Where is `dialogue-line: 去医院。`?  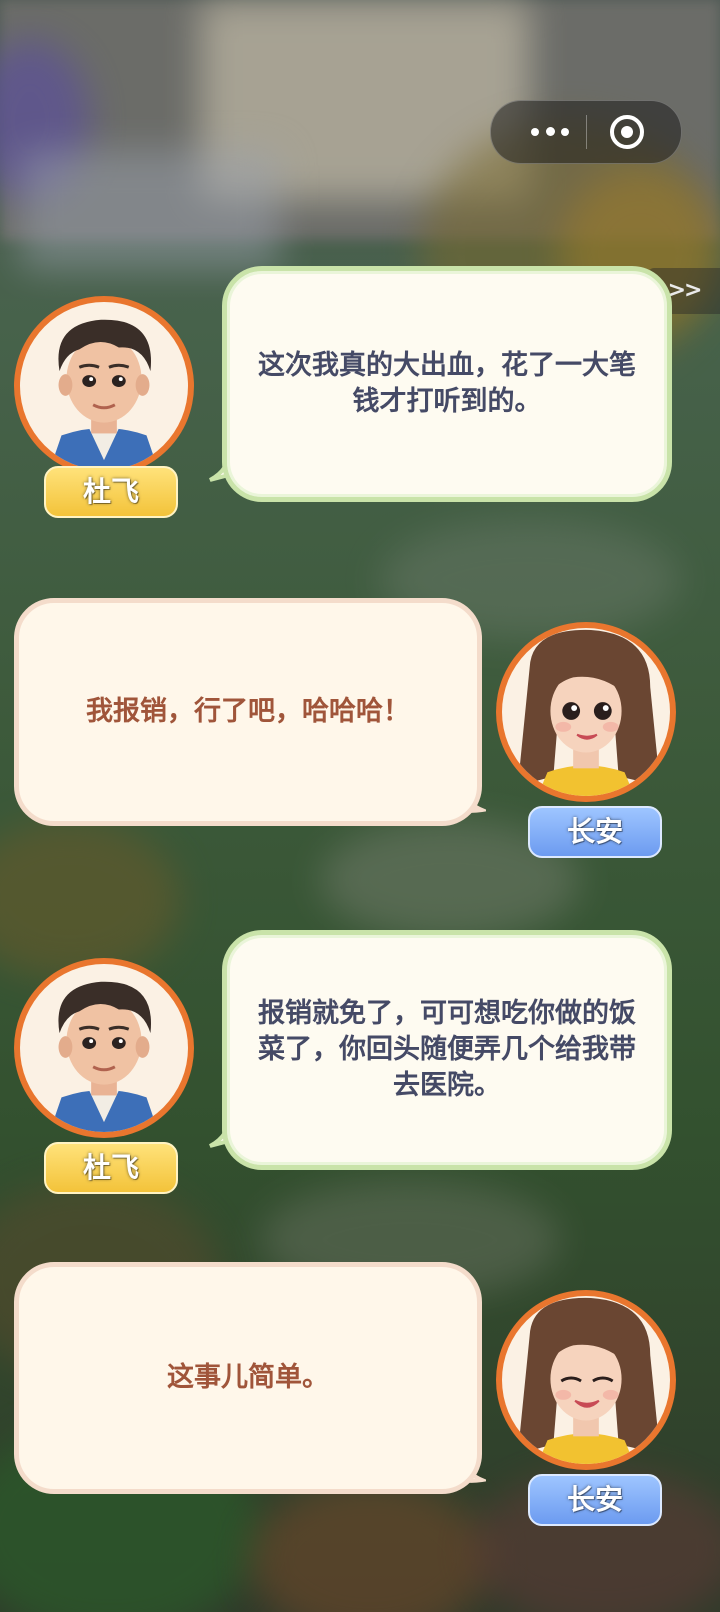 dialogue-line: 去医院。 is located at coordinates (447, 1085).